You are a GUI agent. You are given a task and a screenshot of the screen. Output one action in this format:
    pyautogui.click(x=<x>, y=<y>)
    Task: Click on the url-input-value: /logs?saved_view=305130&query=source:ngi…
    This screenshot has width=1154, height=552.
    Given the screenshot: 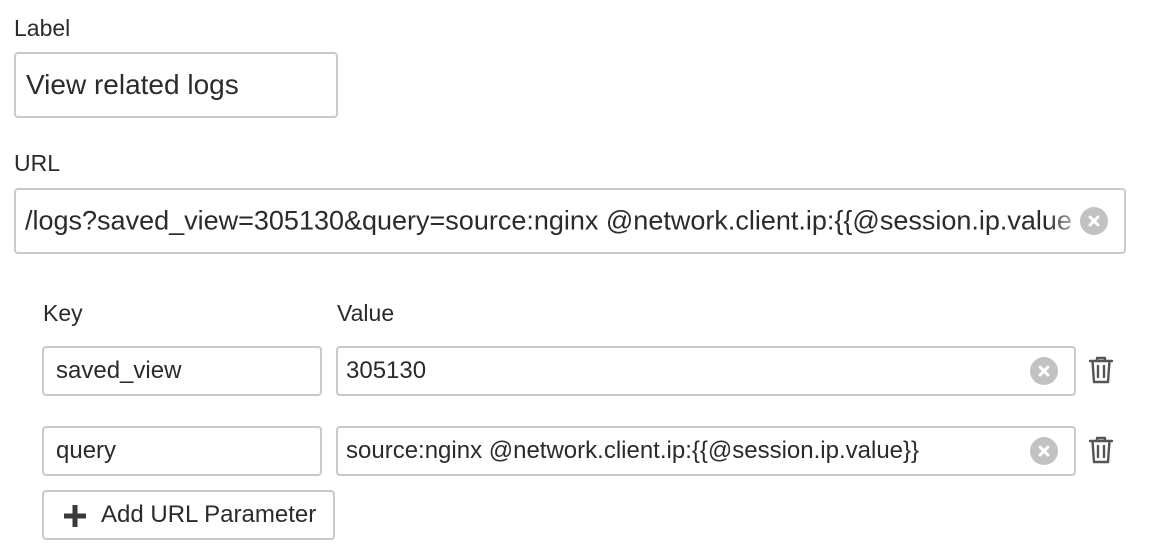 What is the action you would take?
    pyautogui.click(x=557, y=220)
    